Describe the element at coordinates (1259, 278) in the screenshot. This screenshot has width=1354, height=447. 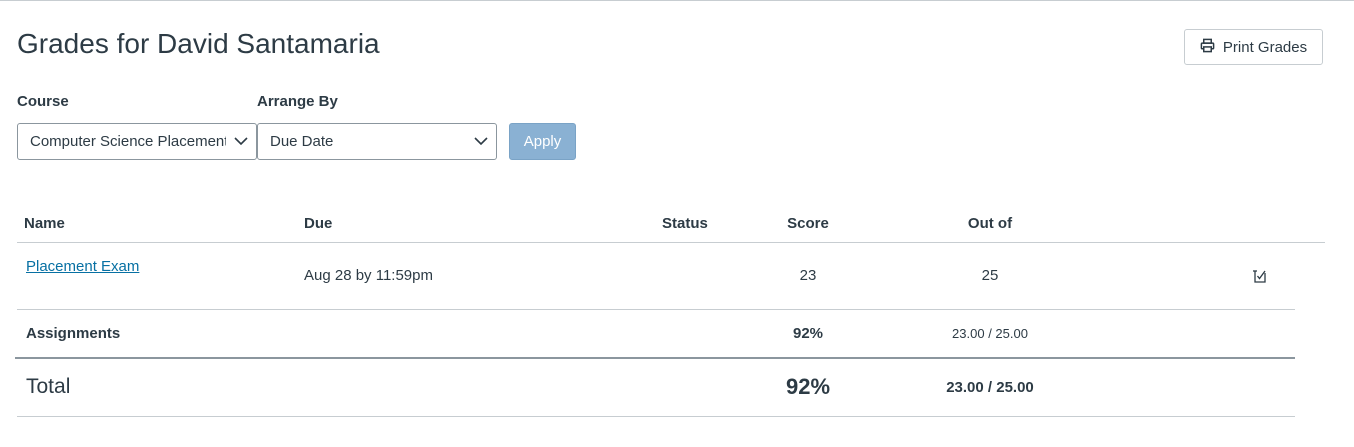
I see `rubric-check-icon` at that location.